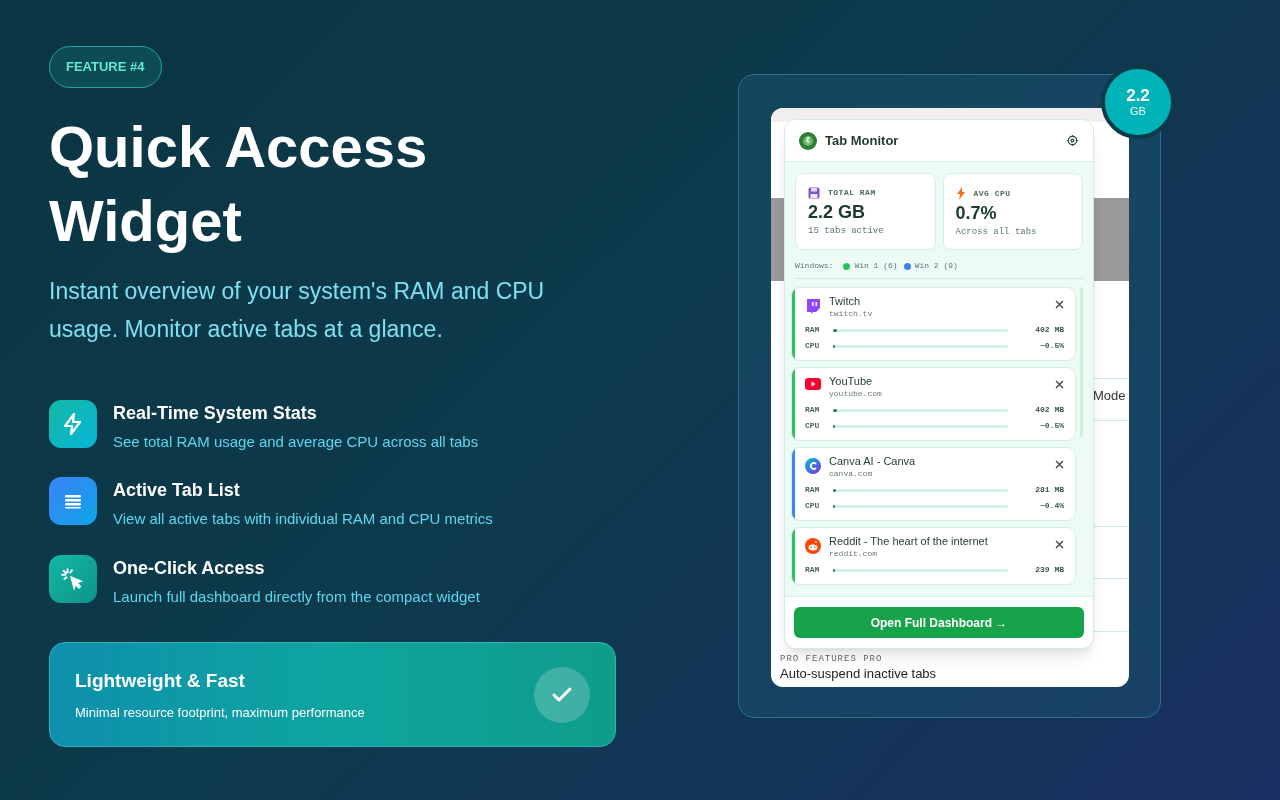  I want to click on feature-text: See total RAM usage and average CPU across all tabs, so click(296, 441).